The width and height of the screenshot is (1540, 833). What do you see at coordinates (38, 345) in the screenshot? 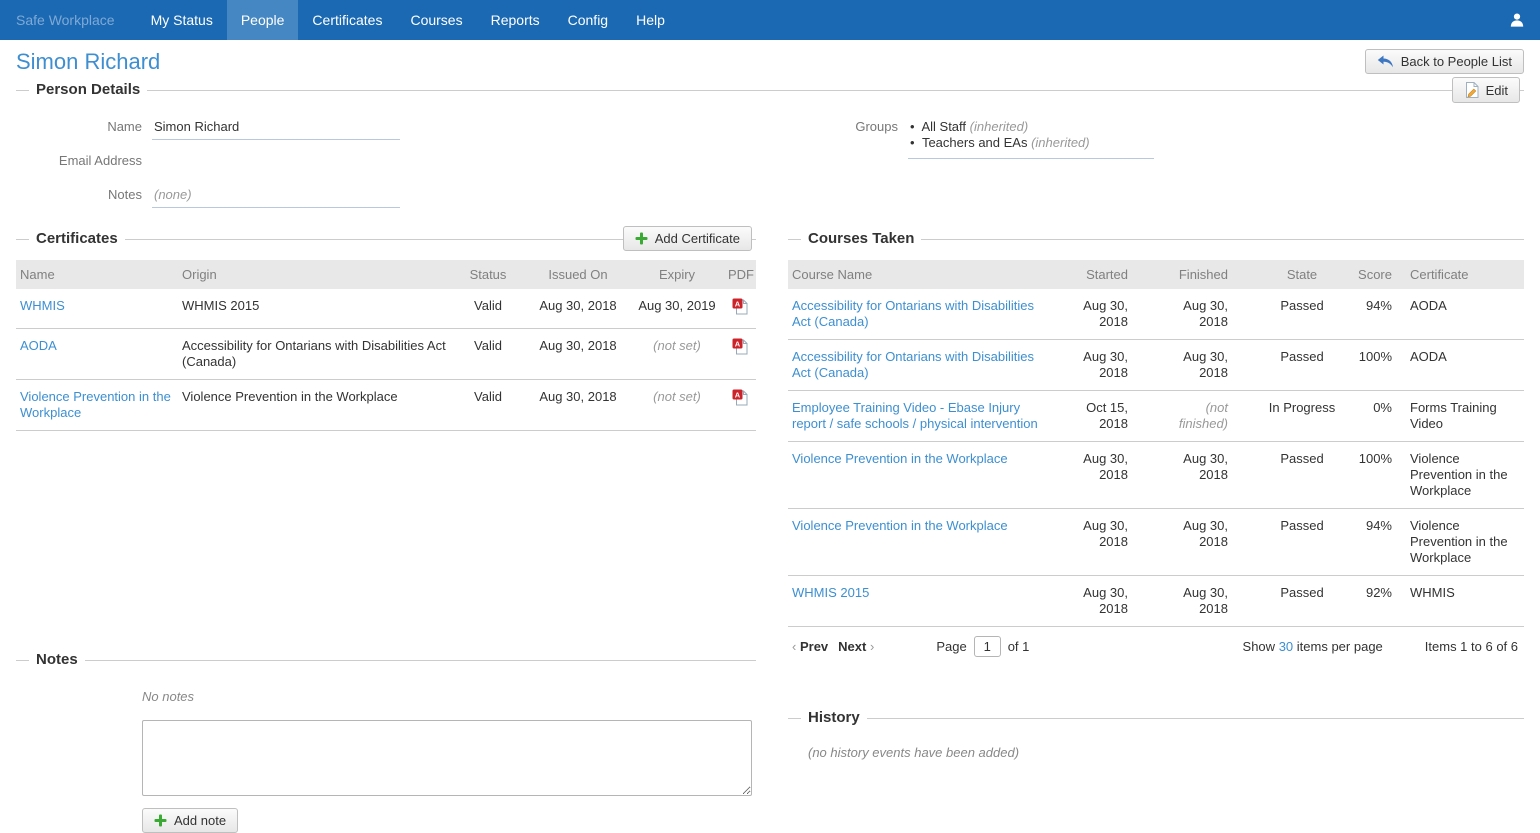
I see `certificate-link: AODA` at bounding box center [38, 345].